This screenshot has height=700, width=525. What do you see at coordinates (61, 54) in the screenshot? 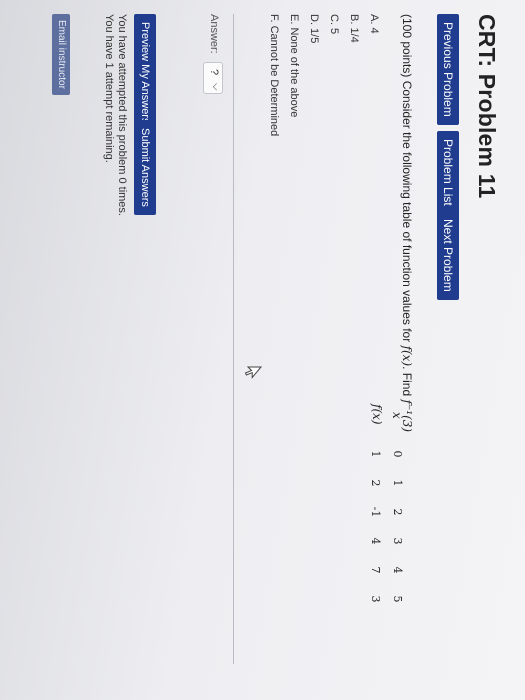
I see `email-instructor-button: Email instructor` at bounding box center [61, 54].